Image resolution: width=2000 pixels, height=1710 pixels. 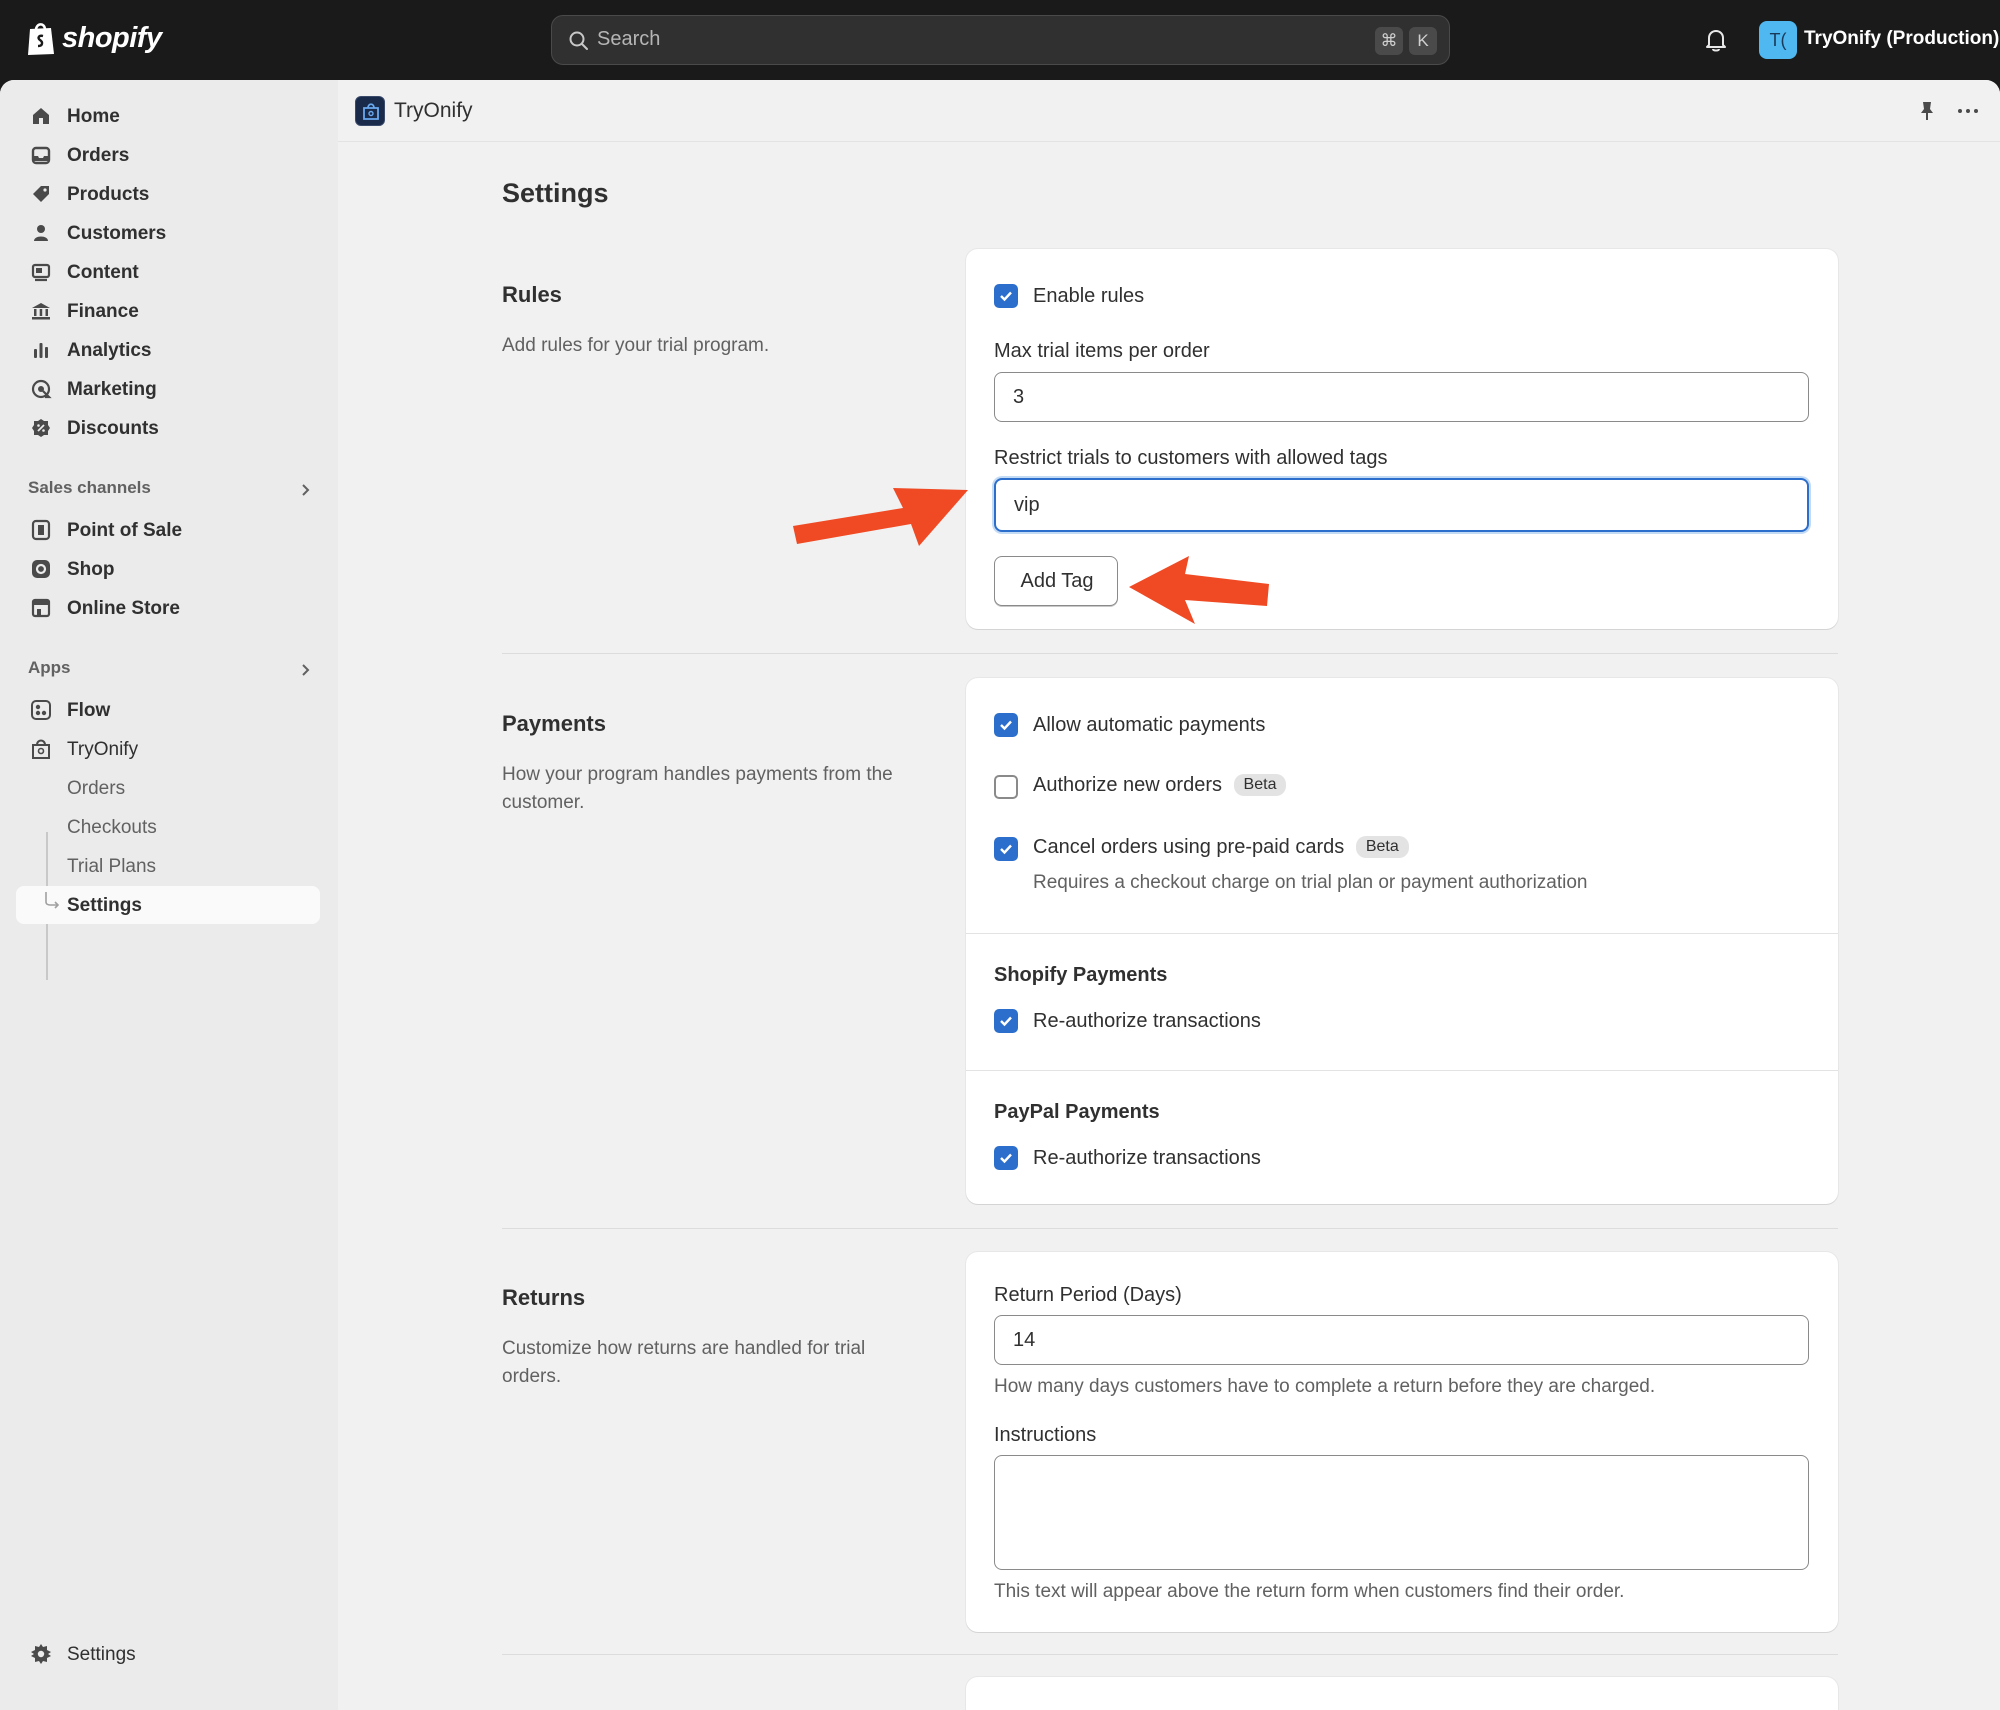 I want to click on sidebar-item-online-store: Online Store, so click(x=168, y=608).